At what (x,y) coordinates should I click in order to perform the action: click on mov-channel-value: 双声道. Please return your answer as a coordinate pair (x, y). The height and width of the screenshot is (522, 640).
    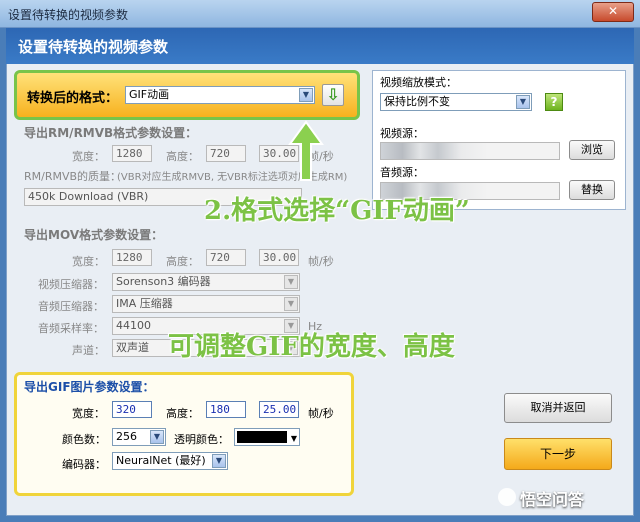
    Looking at the image, I should click on (132, 347).